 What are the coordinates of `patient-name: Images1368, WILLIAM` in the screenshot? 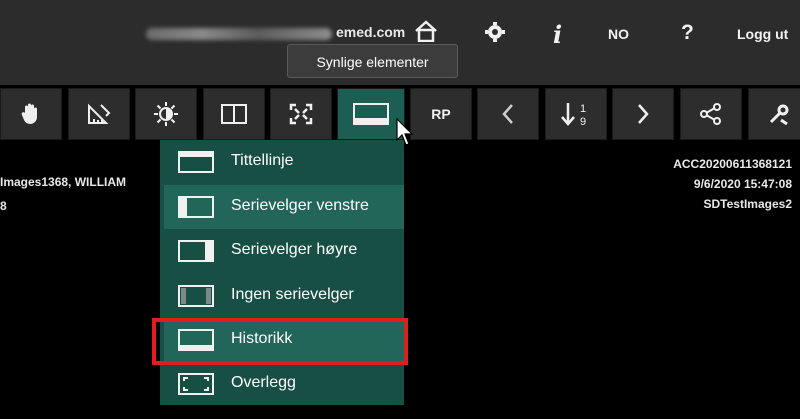 It's located at (63, 182).